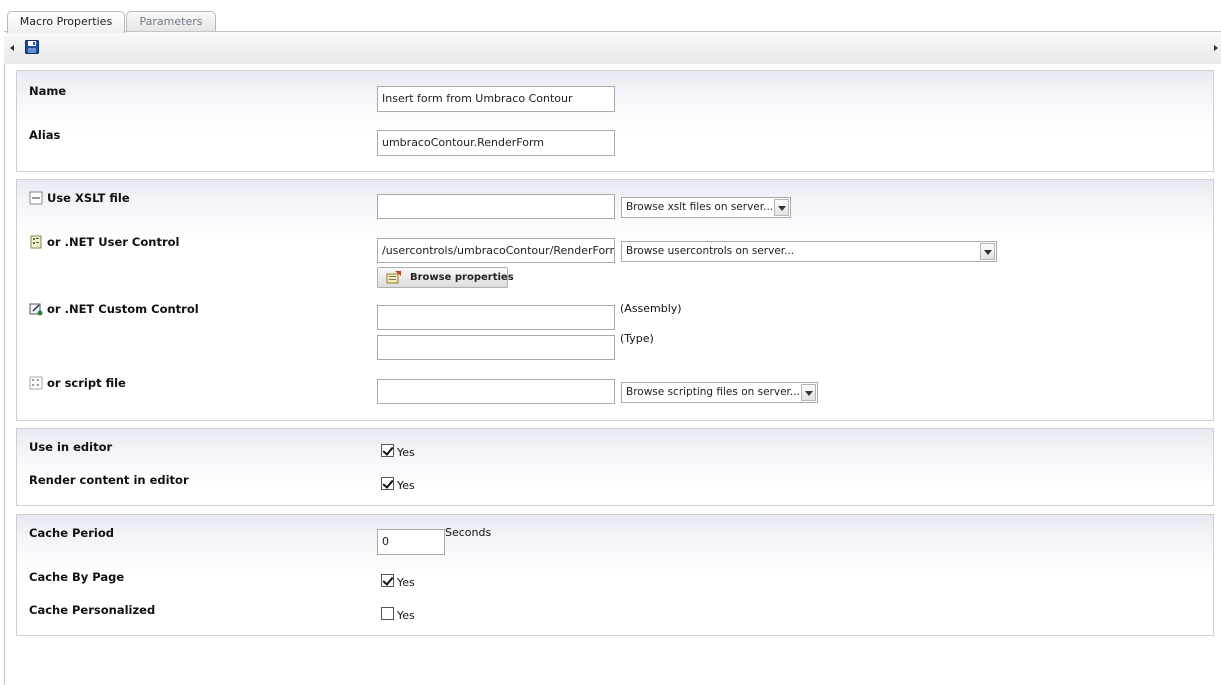 The width and height of the screenshot is (1221, 685). I want to click on type-input, so click(496, 347).